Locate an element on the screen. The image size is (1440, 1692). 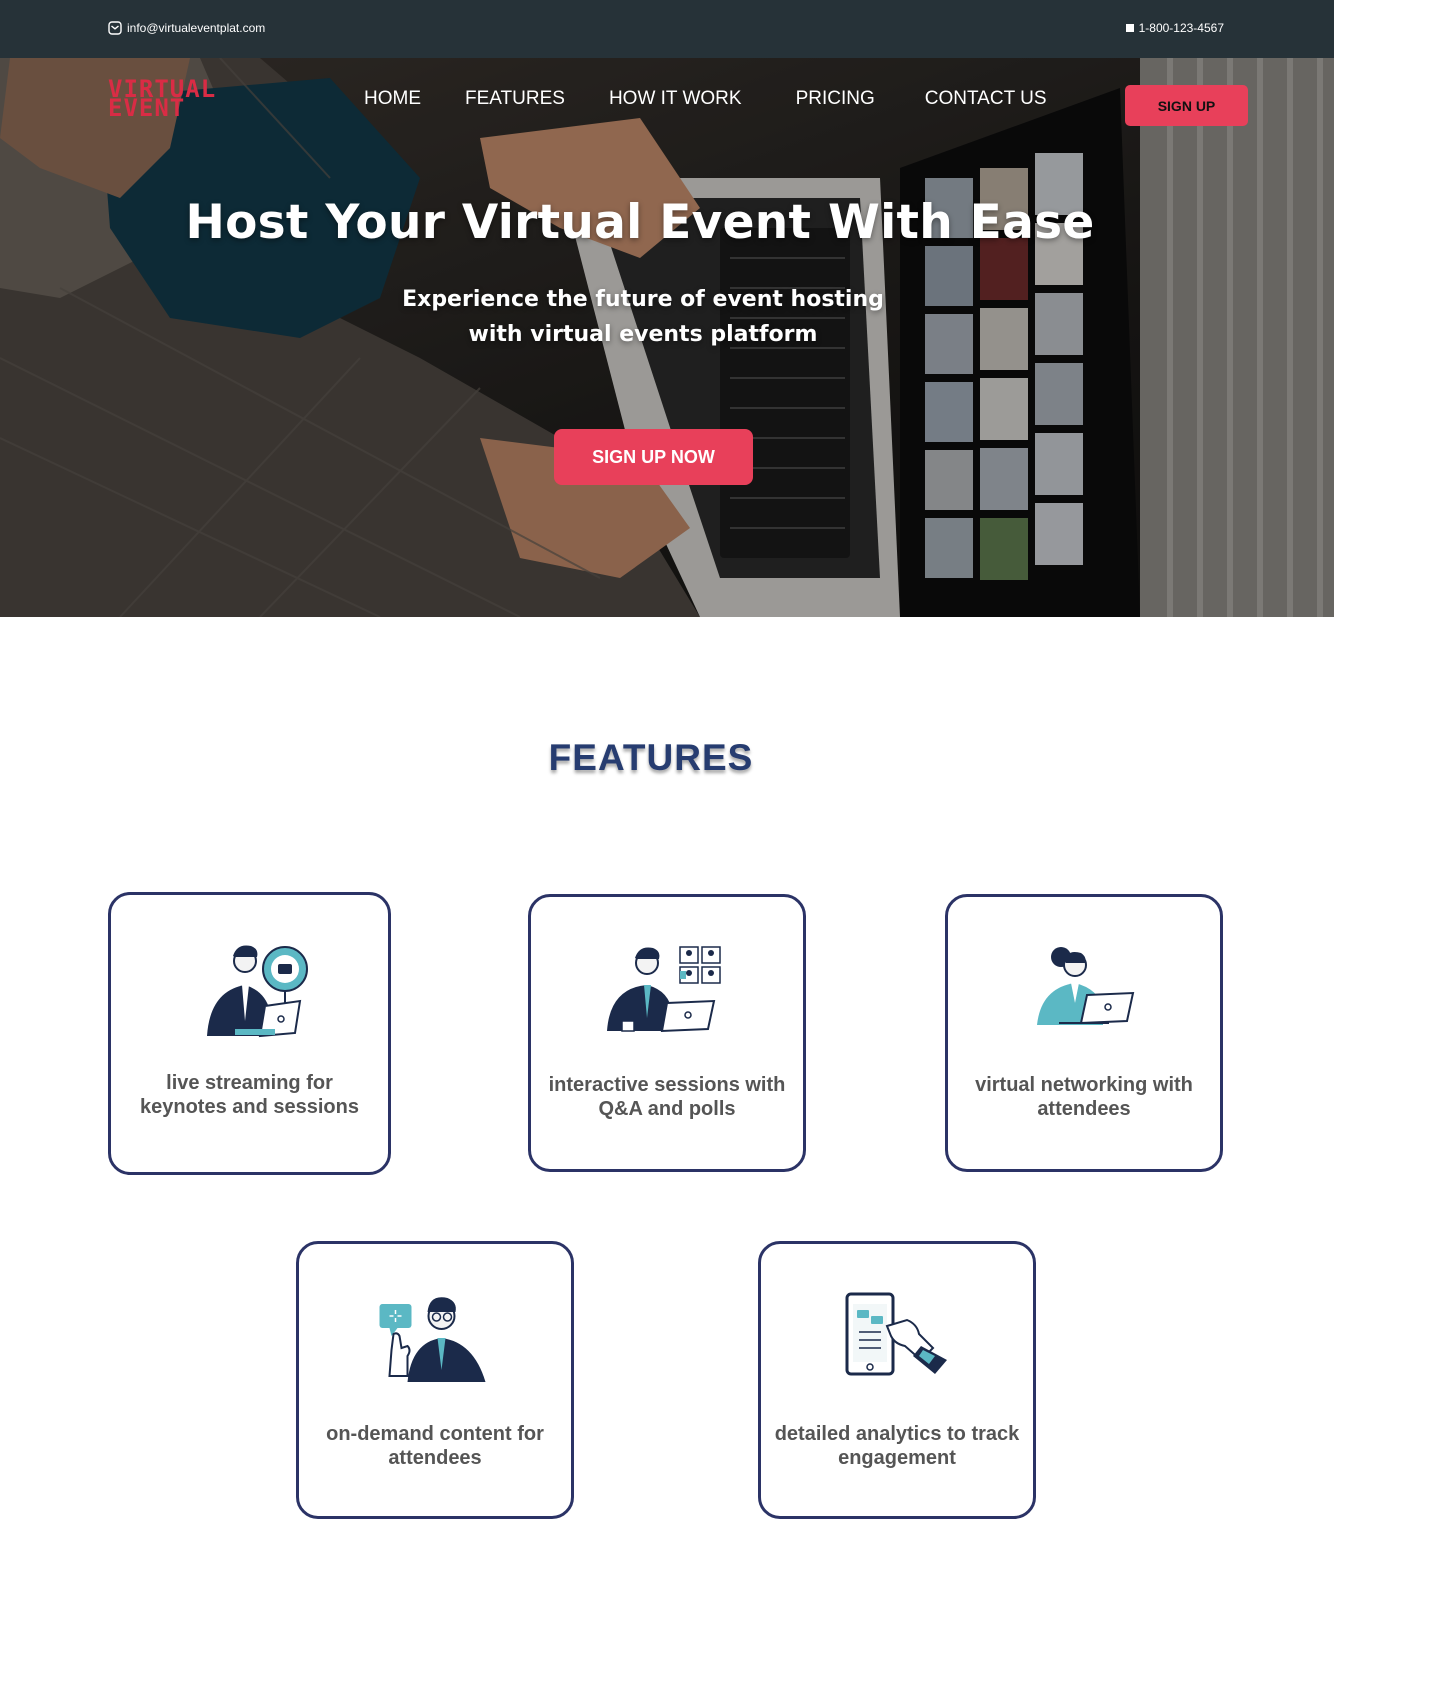
phone-text: 1-800-123-4567 is located at coordinates (1181, 28).